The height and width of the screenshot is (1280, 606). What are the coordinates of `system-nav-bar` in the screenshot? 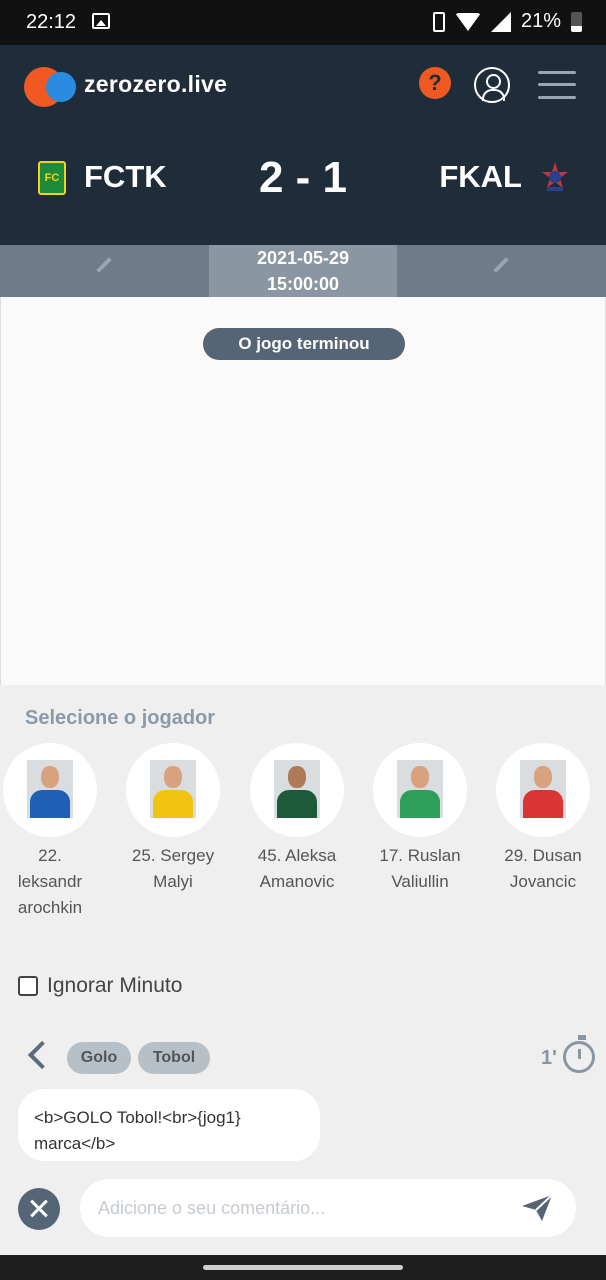 It's located at (303, 1267).